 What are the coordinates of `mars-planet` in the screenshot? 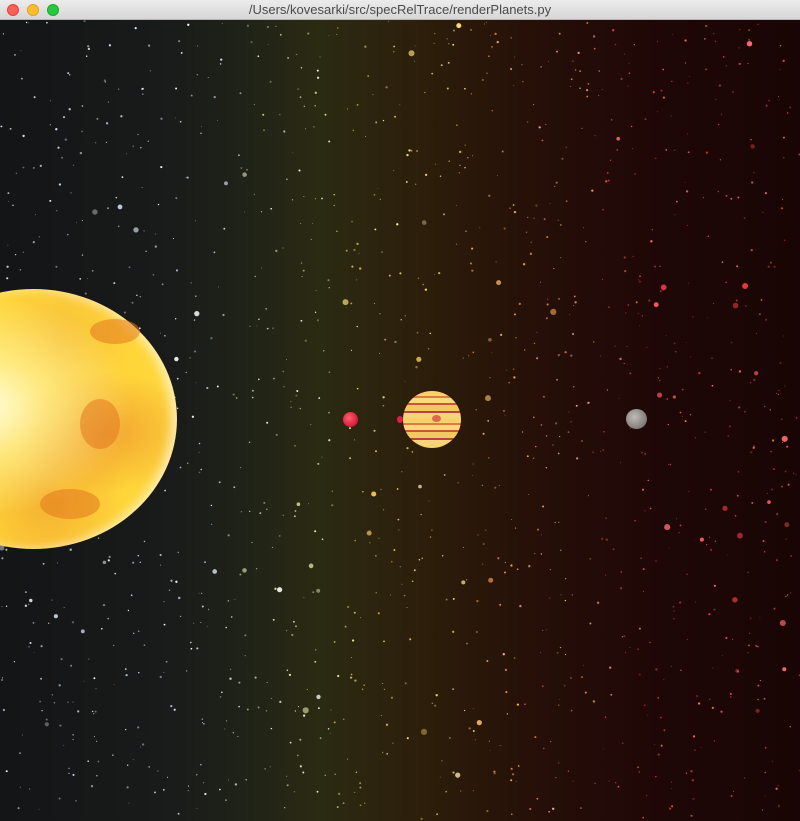 It's located at (350, 419).